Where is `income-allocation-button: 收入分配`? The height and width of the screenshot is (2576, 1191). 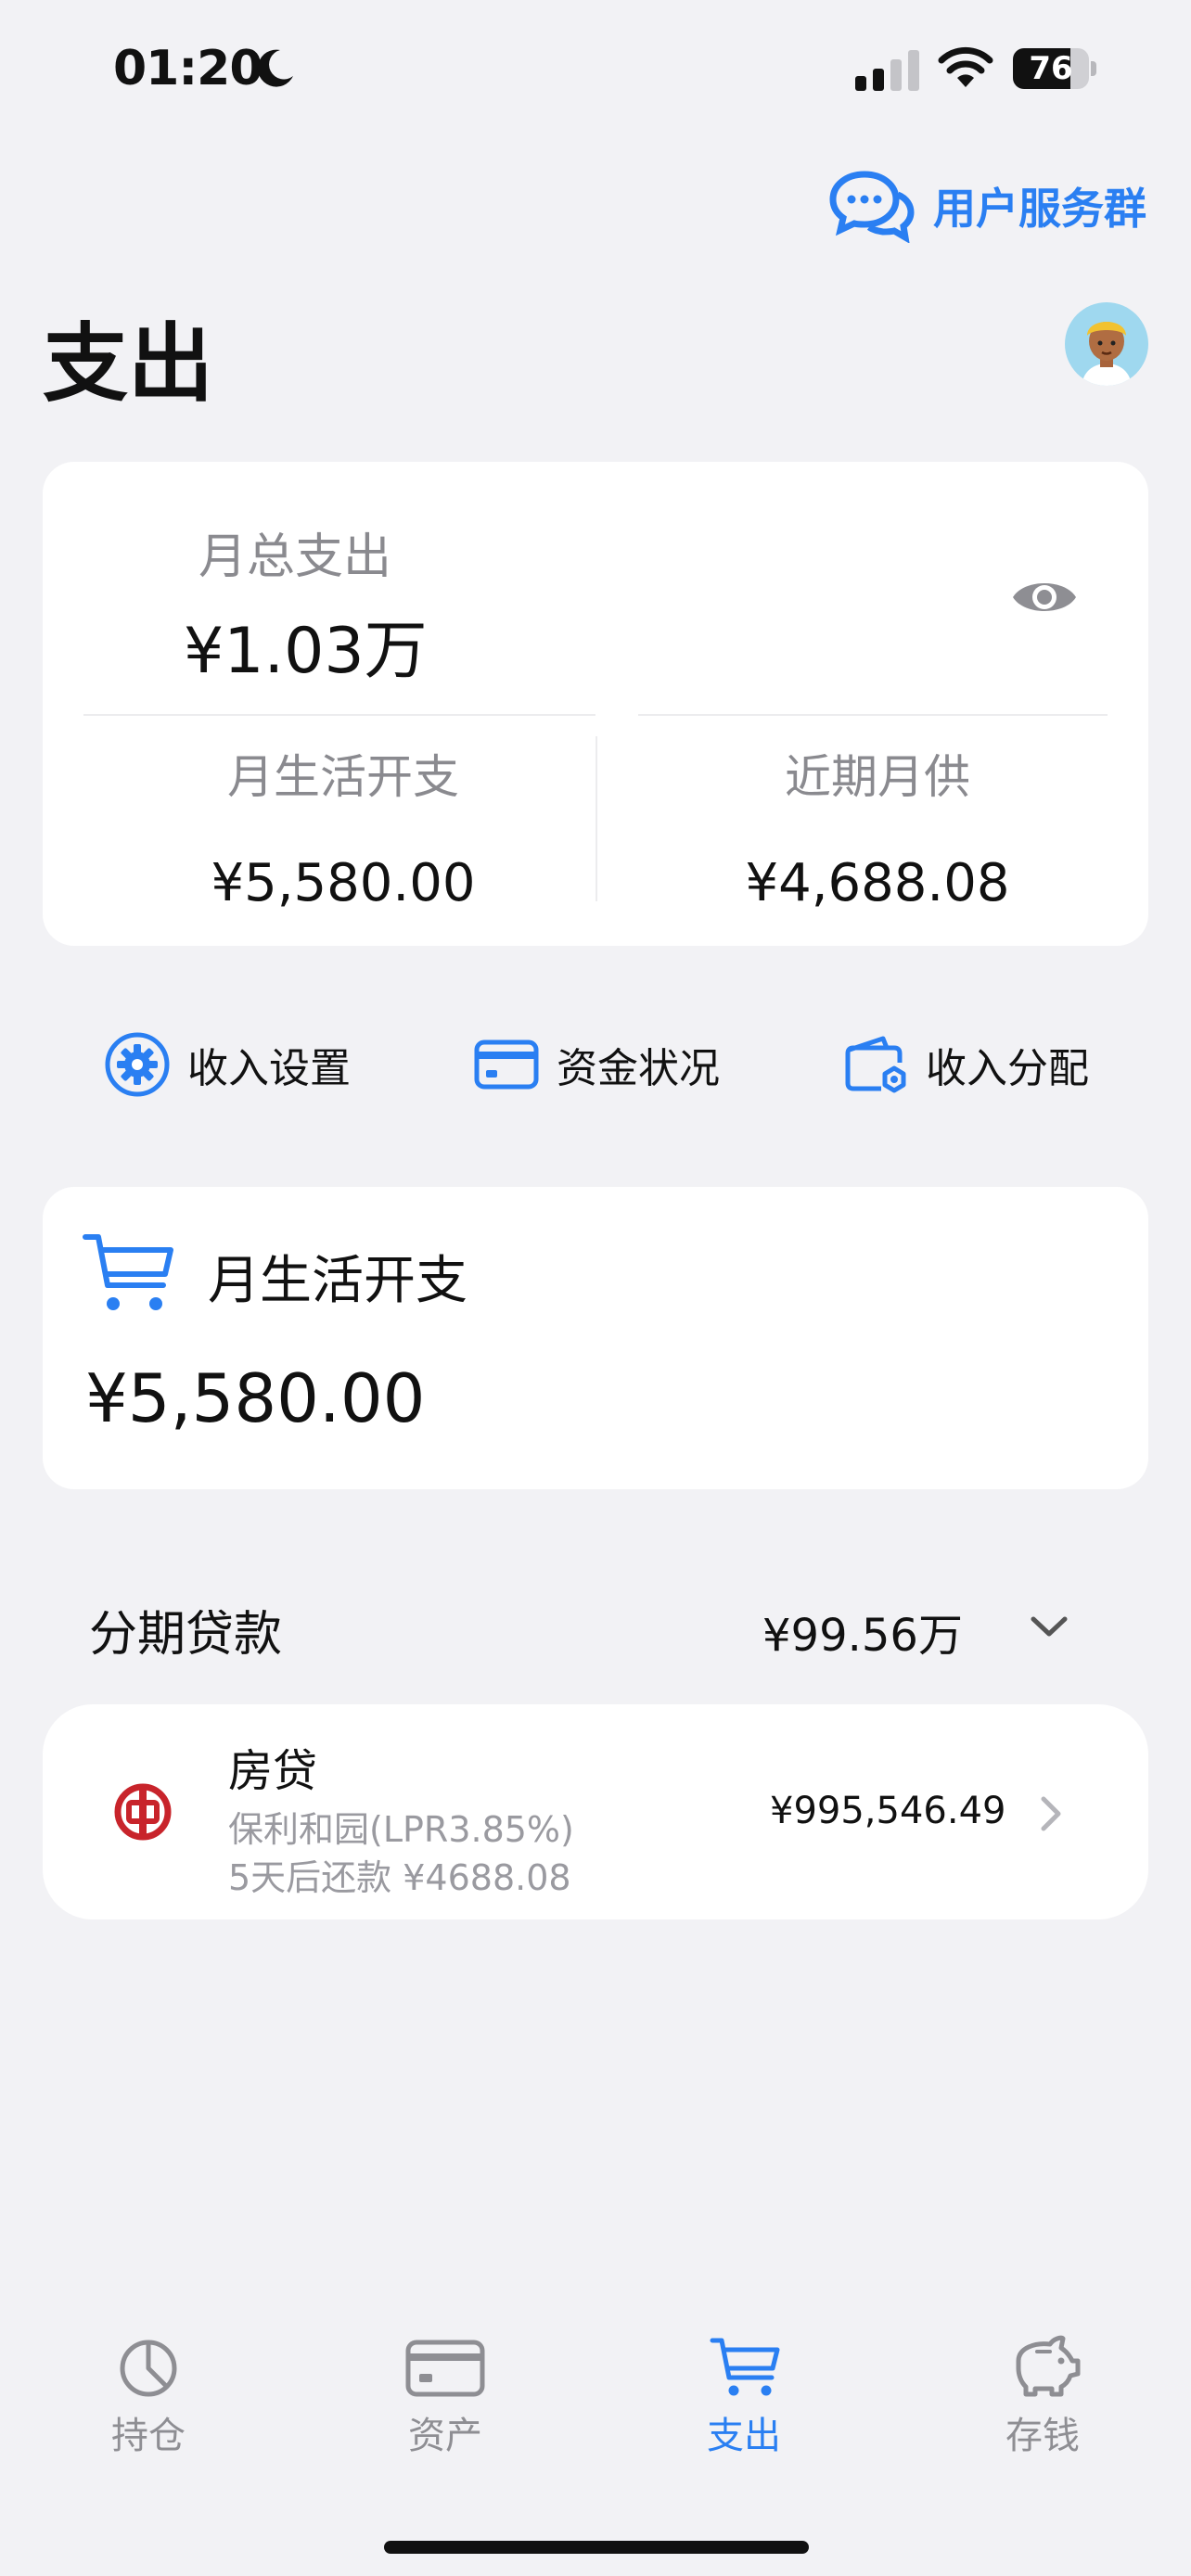
income-allocation-button: 收入分配 is located at coordinates (966, 1064).